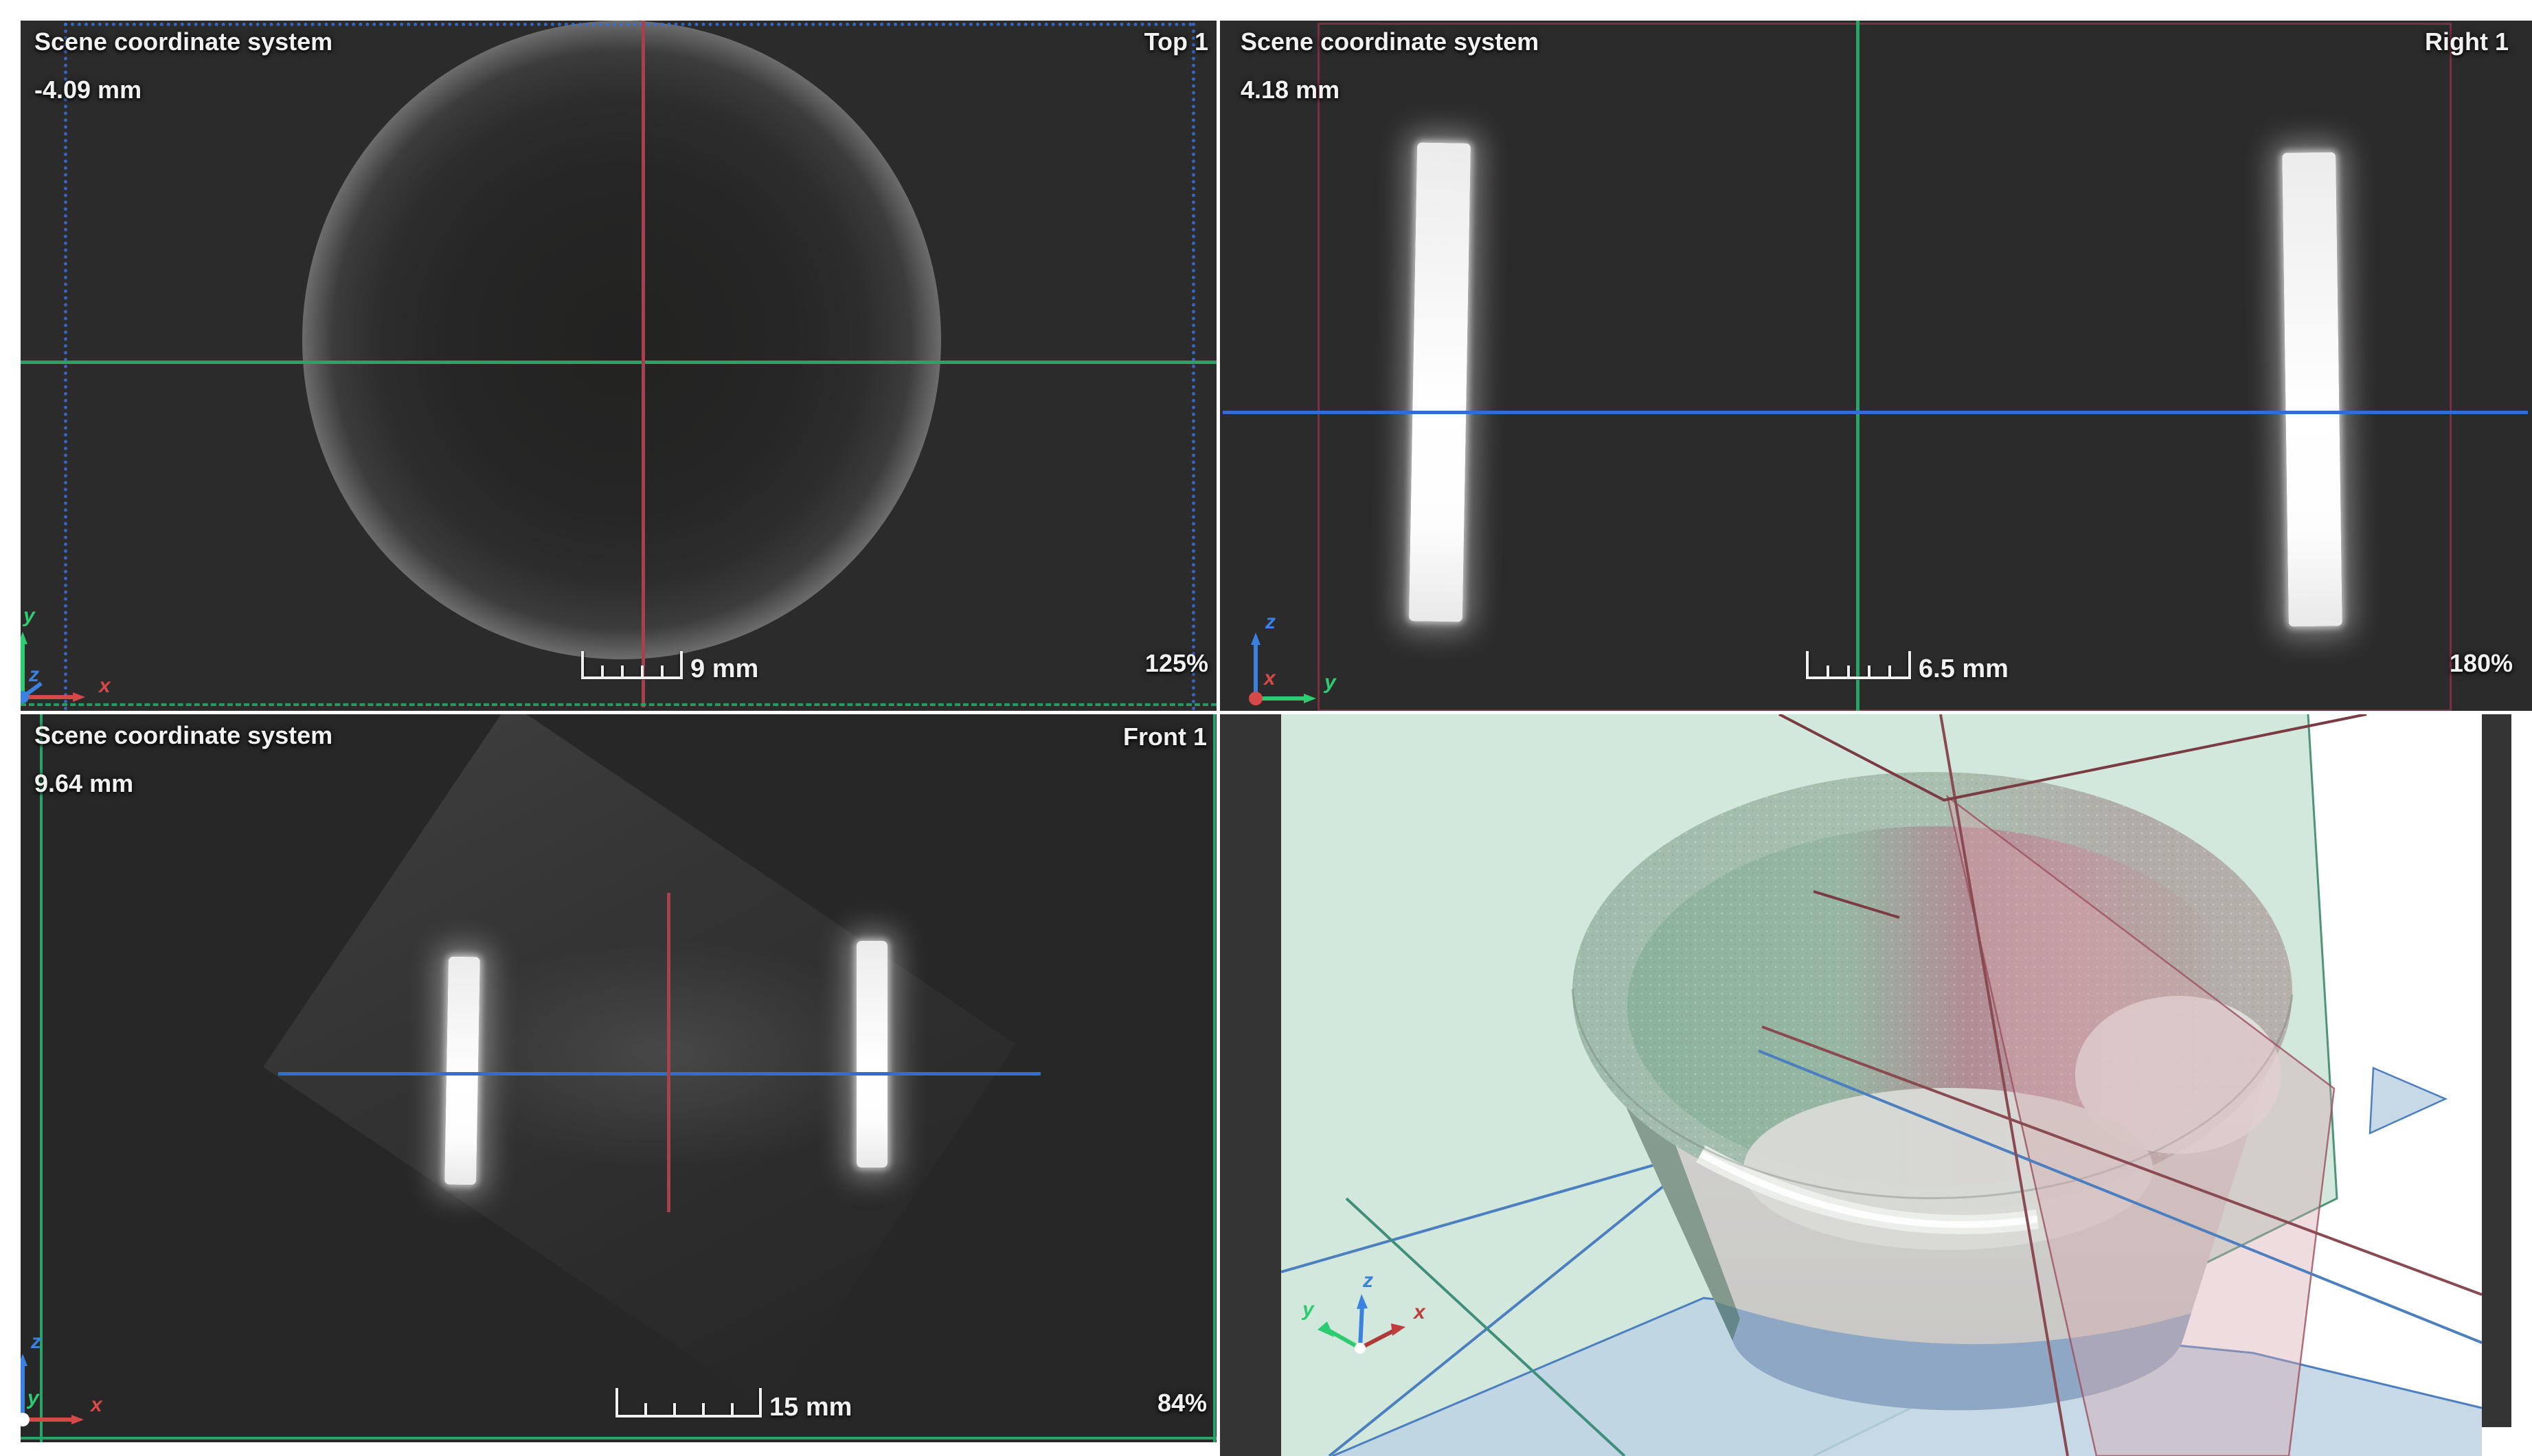 The width and height of the screenshot is (2532, 1456). What do you see at coordinates (84, 783) in the screenshot?
I see `slice-position-label: 9.64 mm` at bounding box center [84, 783].